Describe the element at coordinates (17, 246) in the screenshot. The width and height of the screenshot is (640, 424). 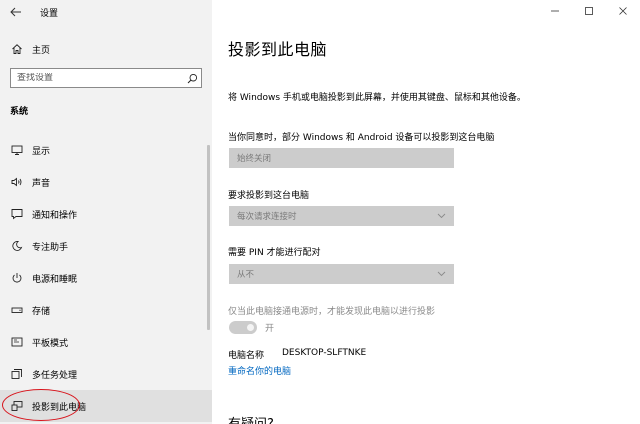
I see `focus-assist-icon` at that location.